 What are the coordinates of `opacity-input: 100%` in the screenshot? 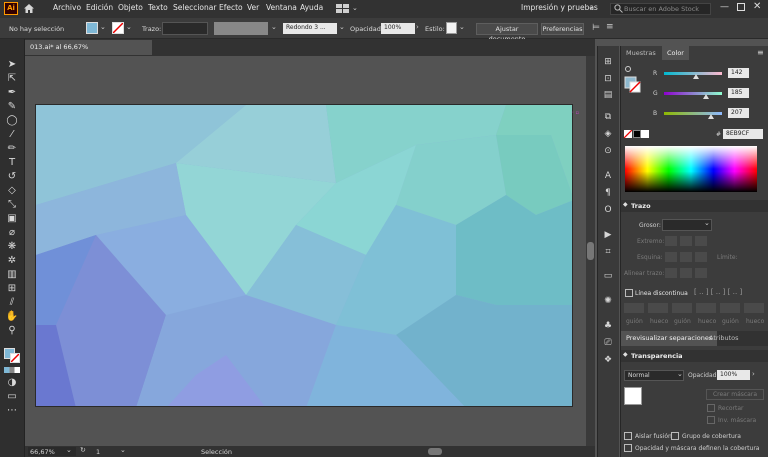 It's located at (398, 28).